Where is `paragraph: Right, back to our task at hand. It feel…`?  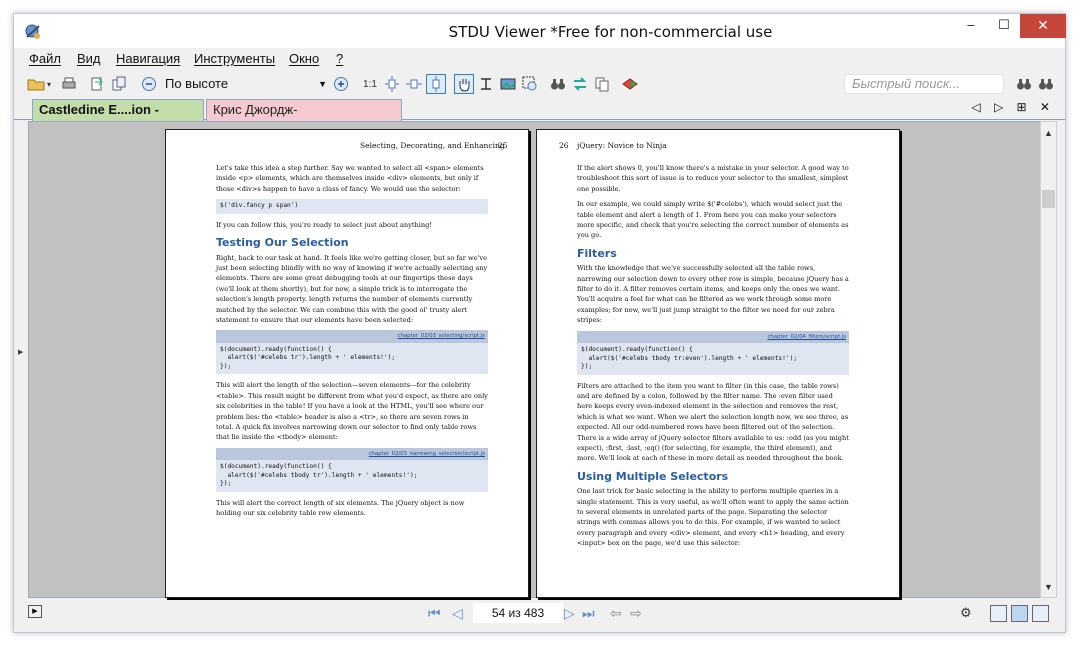
paragraph: Right, back to our task at hand. It feel… is located at coordinates (352, 288).